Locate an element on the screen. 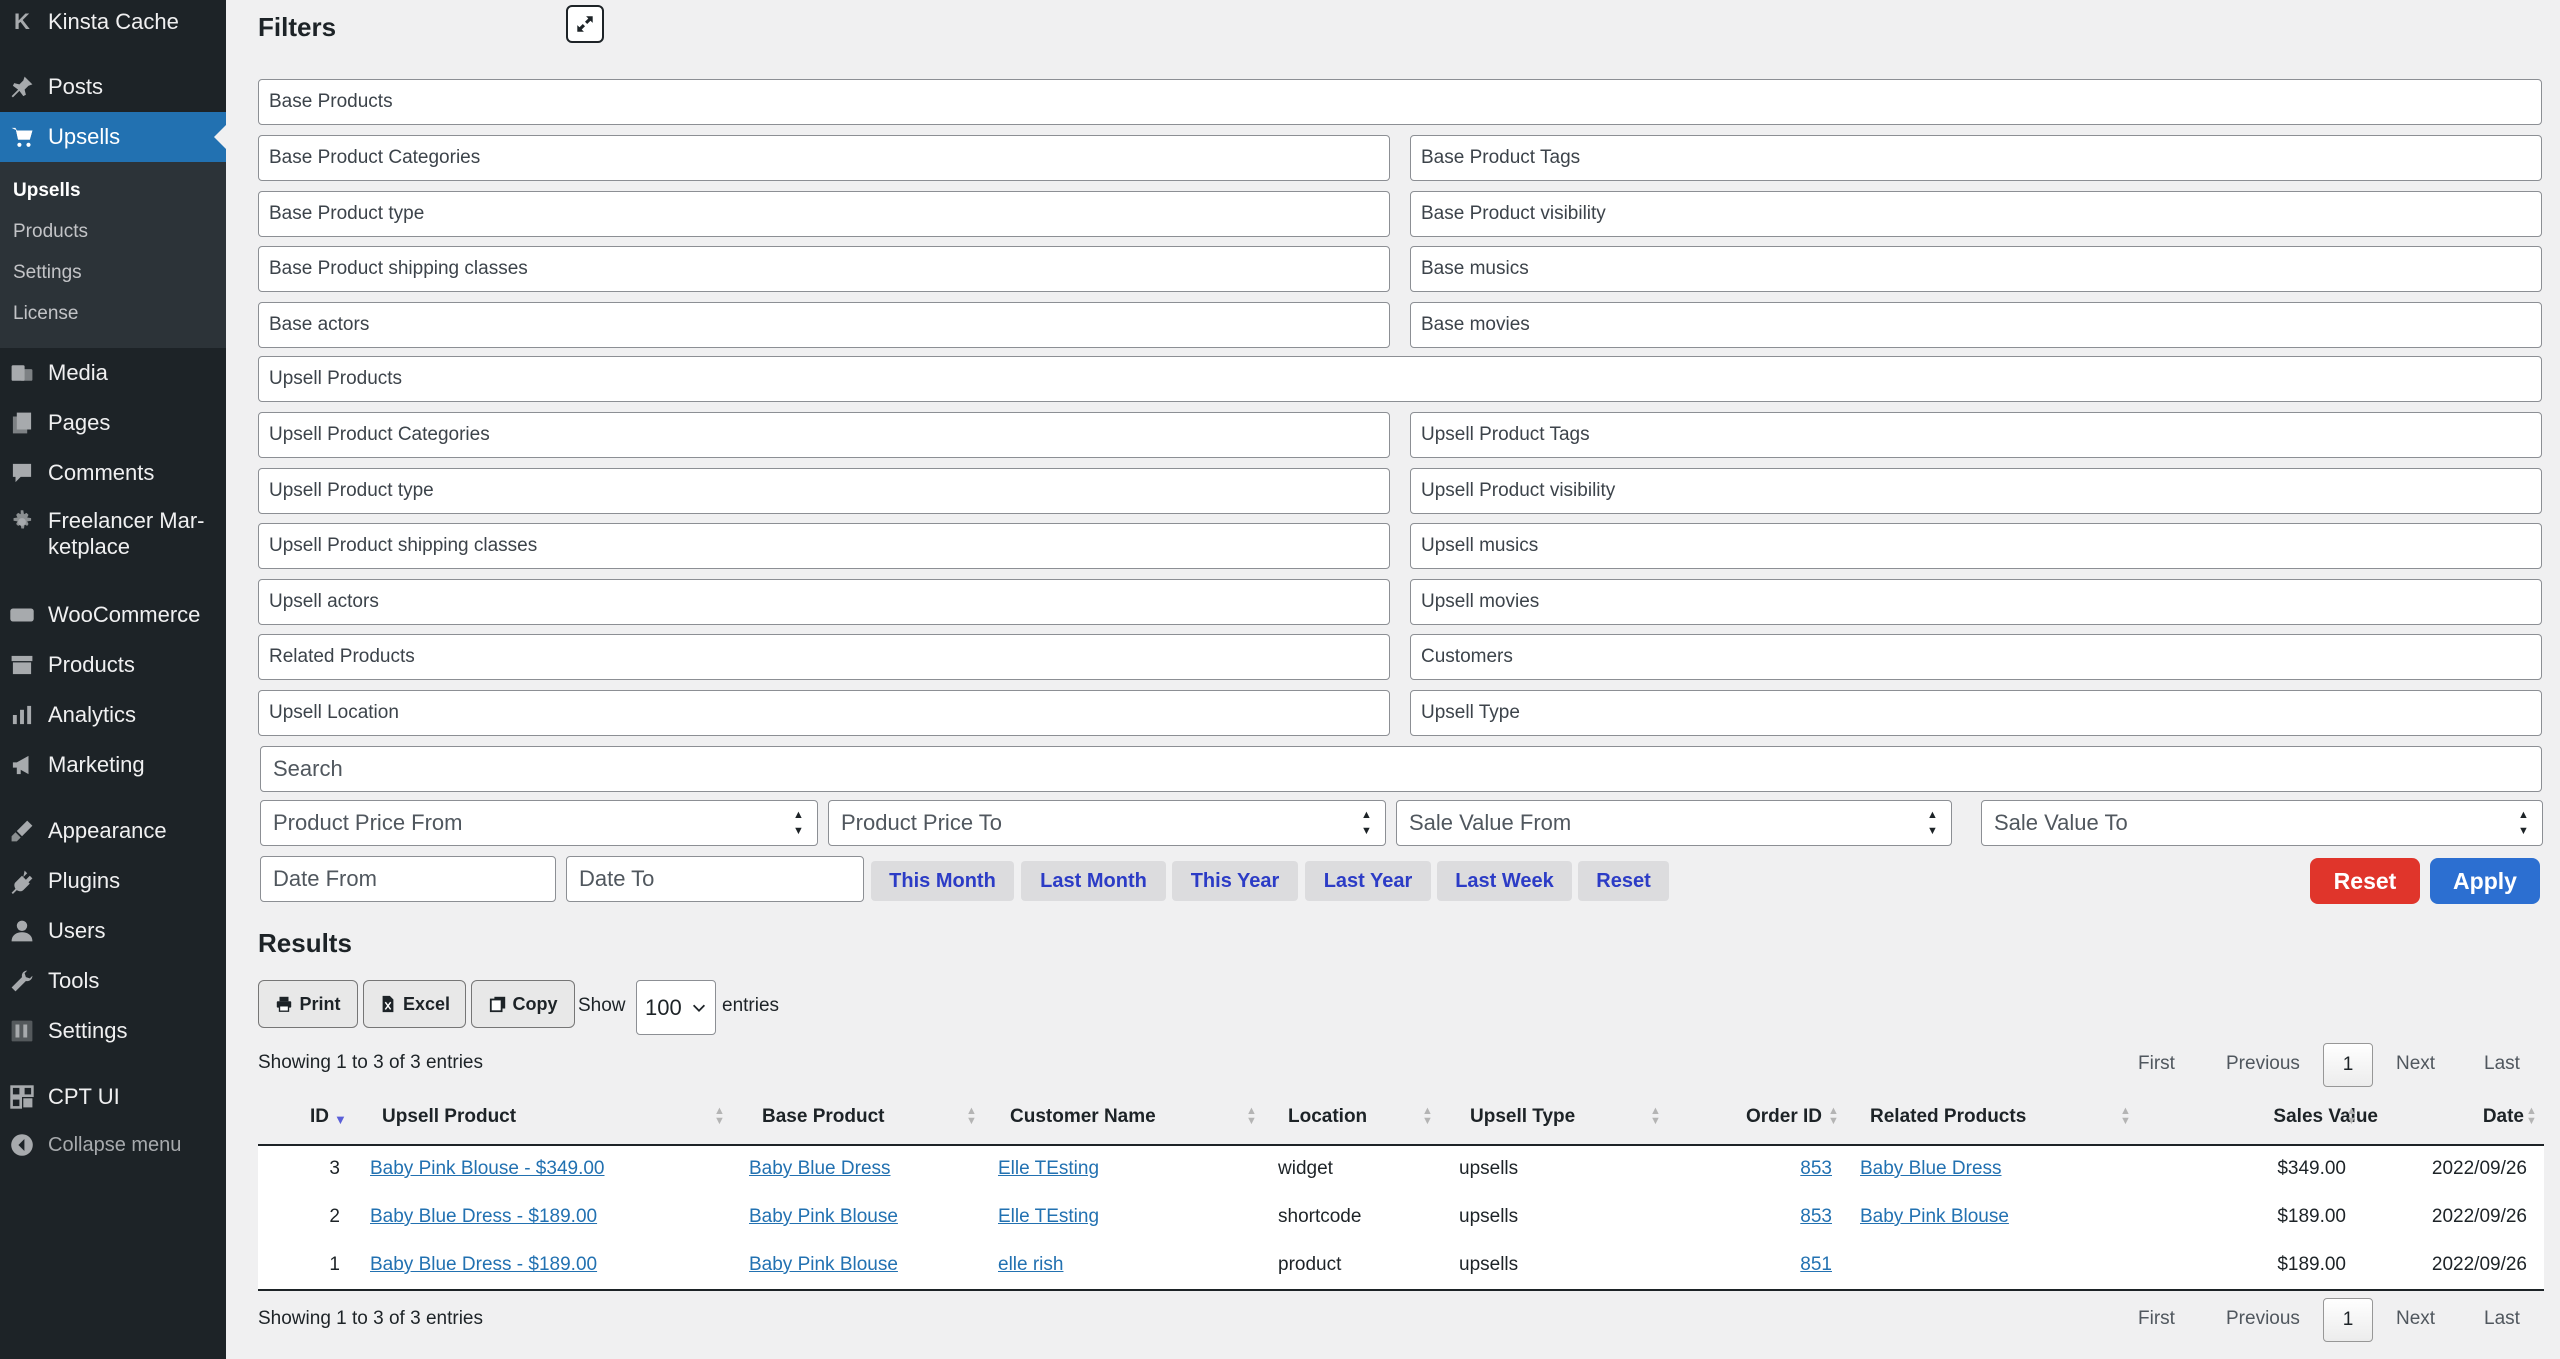  column-header: ID is located at coordinates (319, 1117).